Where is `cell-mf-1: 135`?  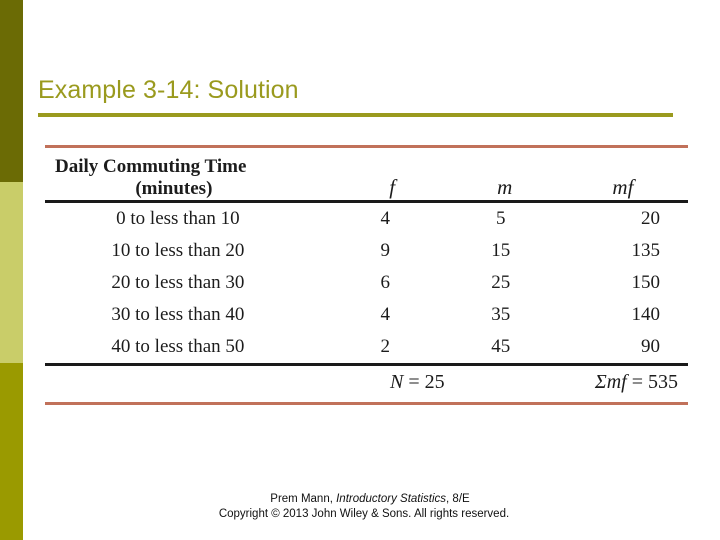
cell-mf-1: 135 is located at coordinates (646, 250).